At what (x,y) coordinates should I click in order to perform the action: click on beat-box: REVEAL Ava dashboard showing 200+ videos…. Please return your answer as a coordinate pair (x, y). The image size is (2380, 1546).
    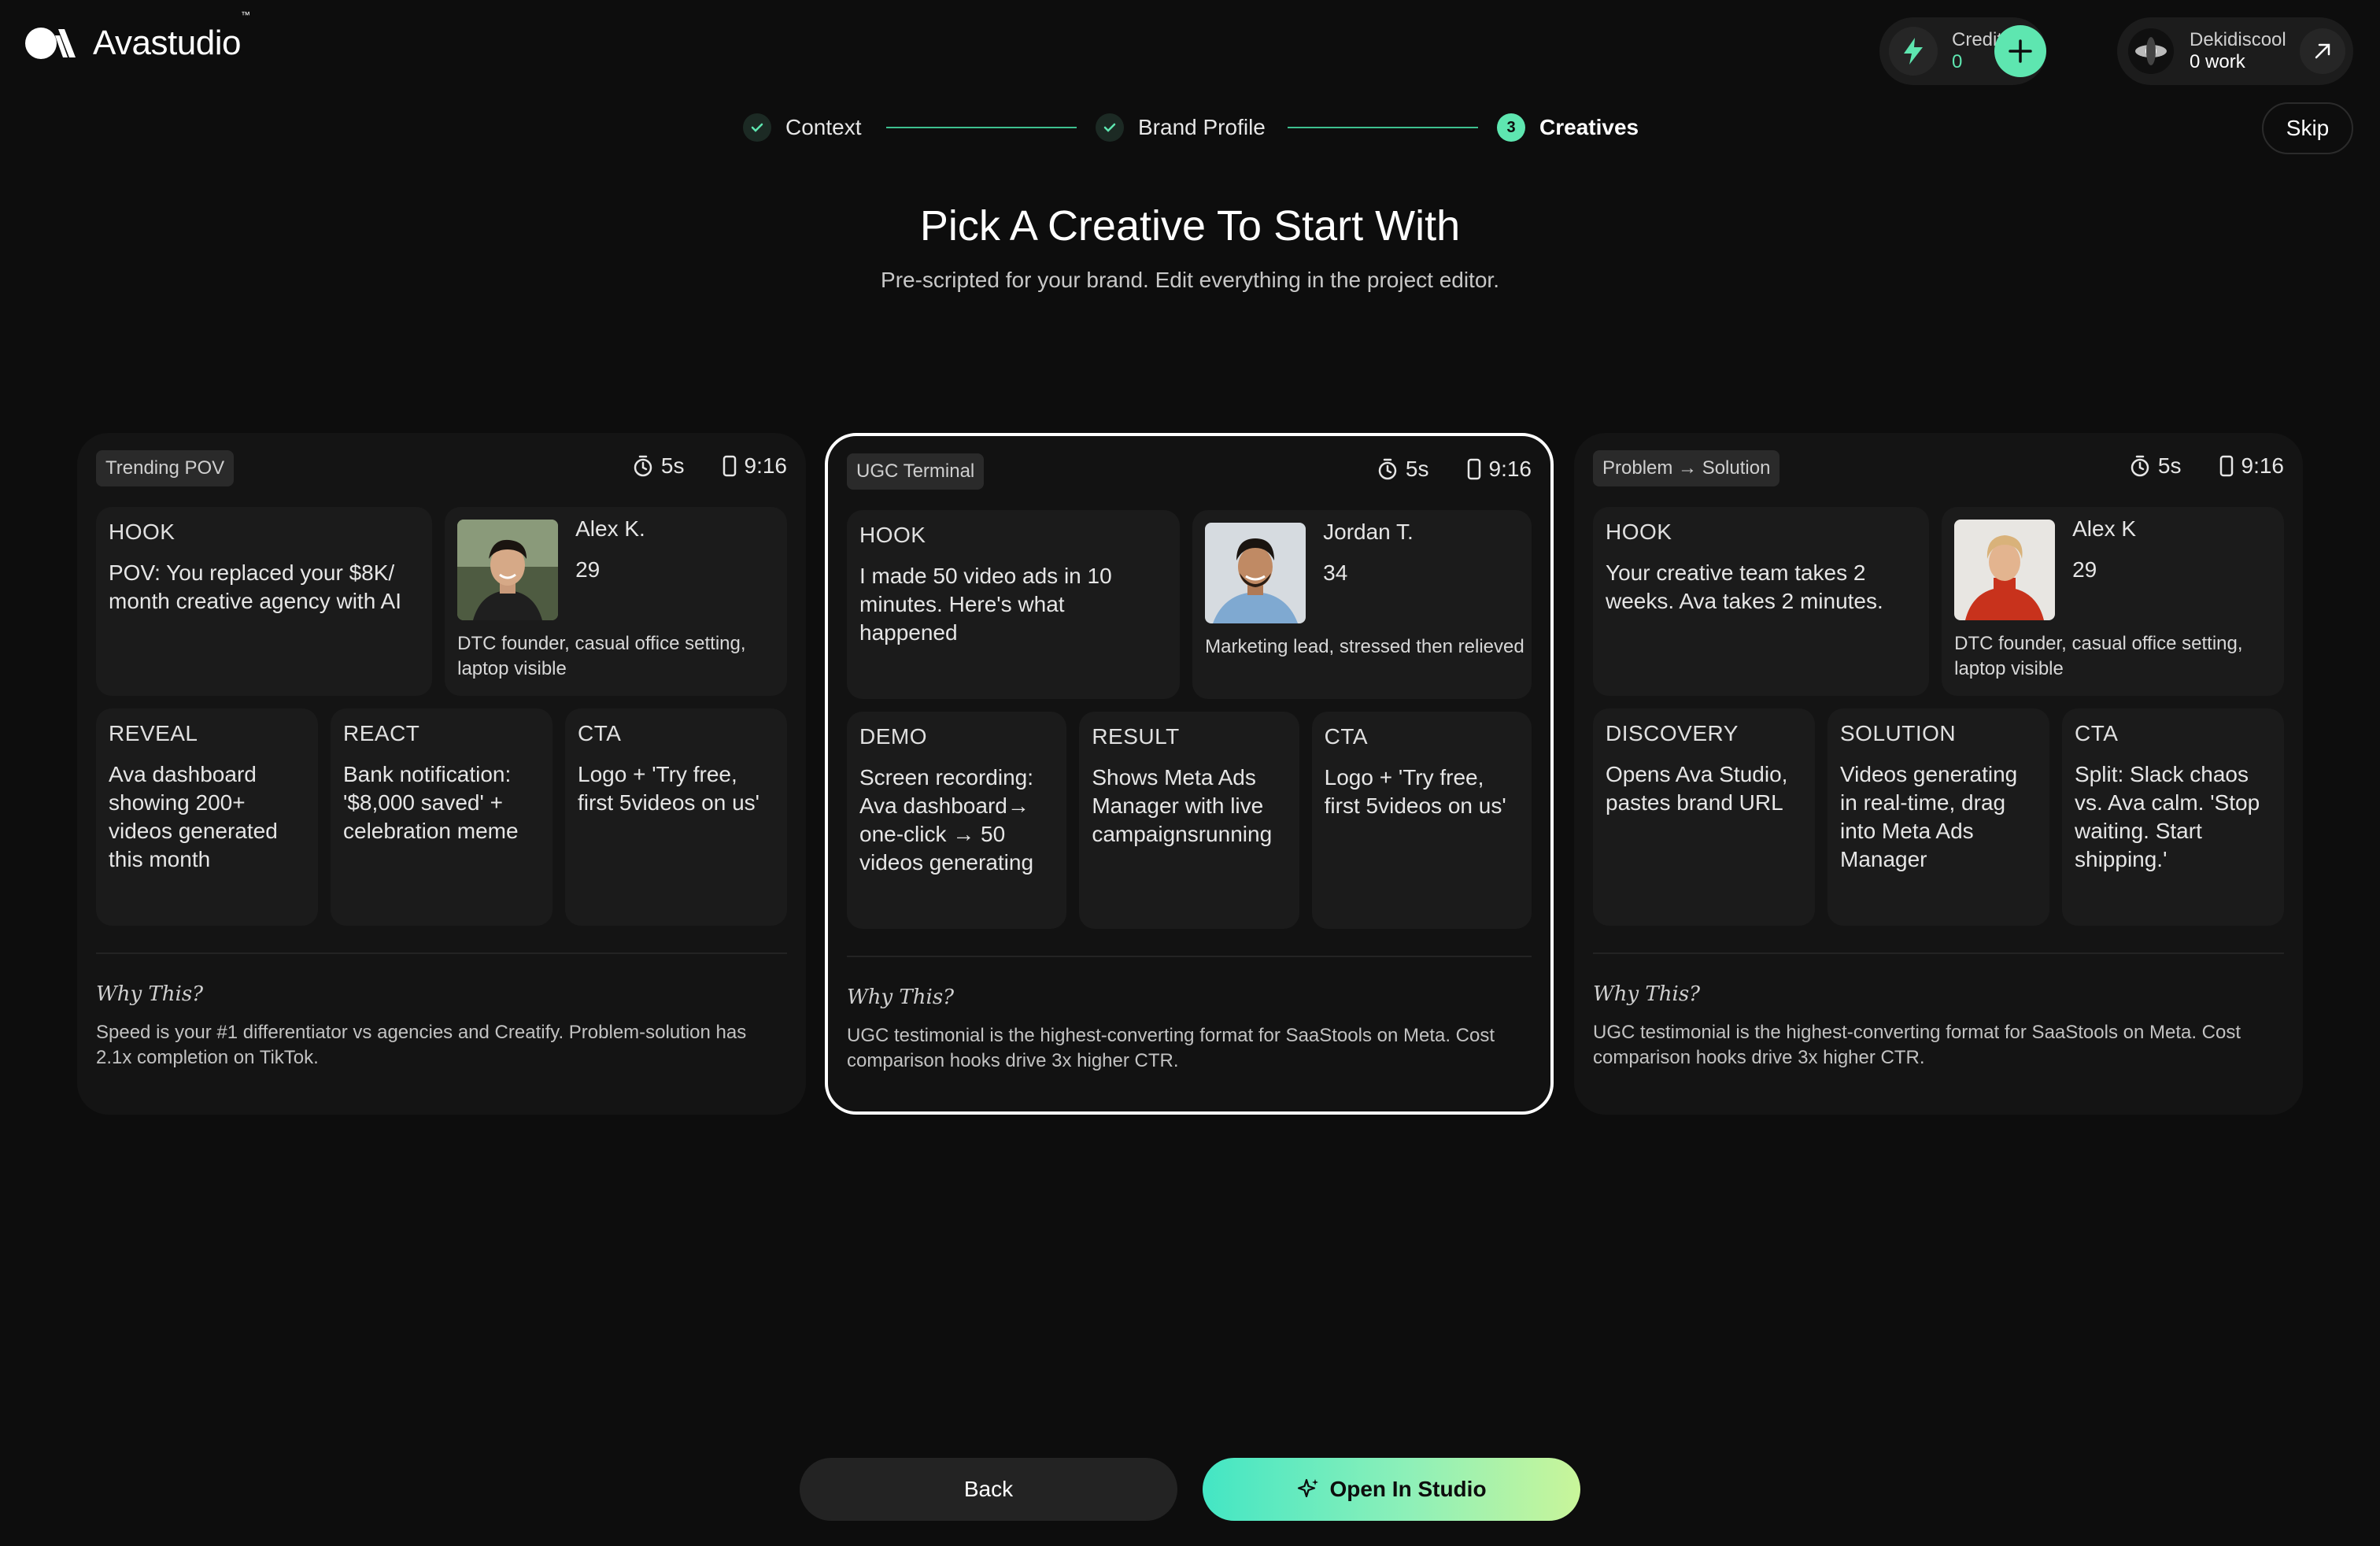
    Looking at the image, I should click on (207, 817).